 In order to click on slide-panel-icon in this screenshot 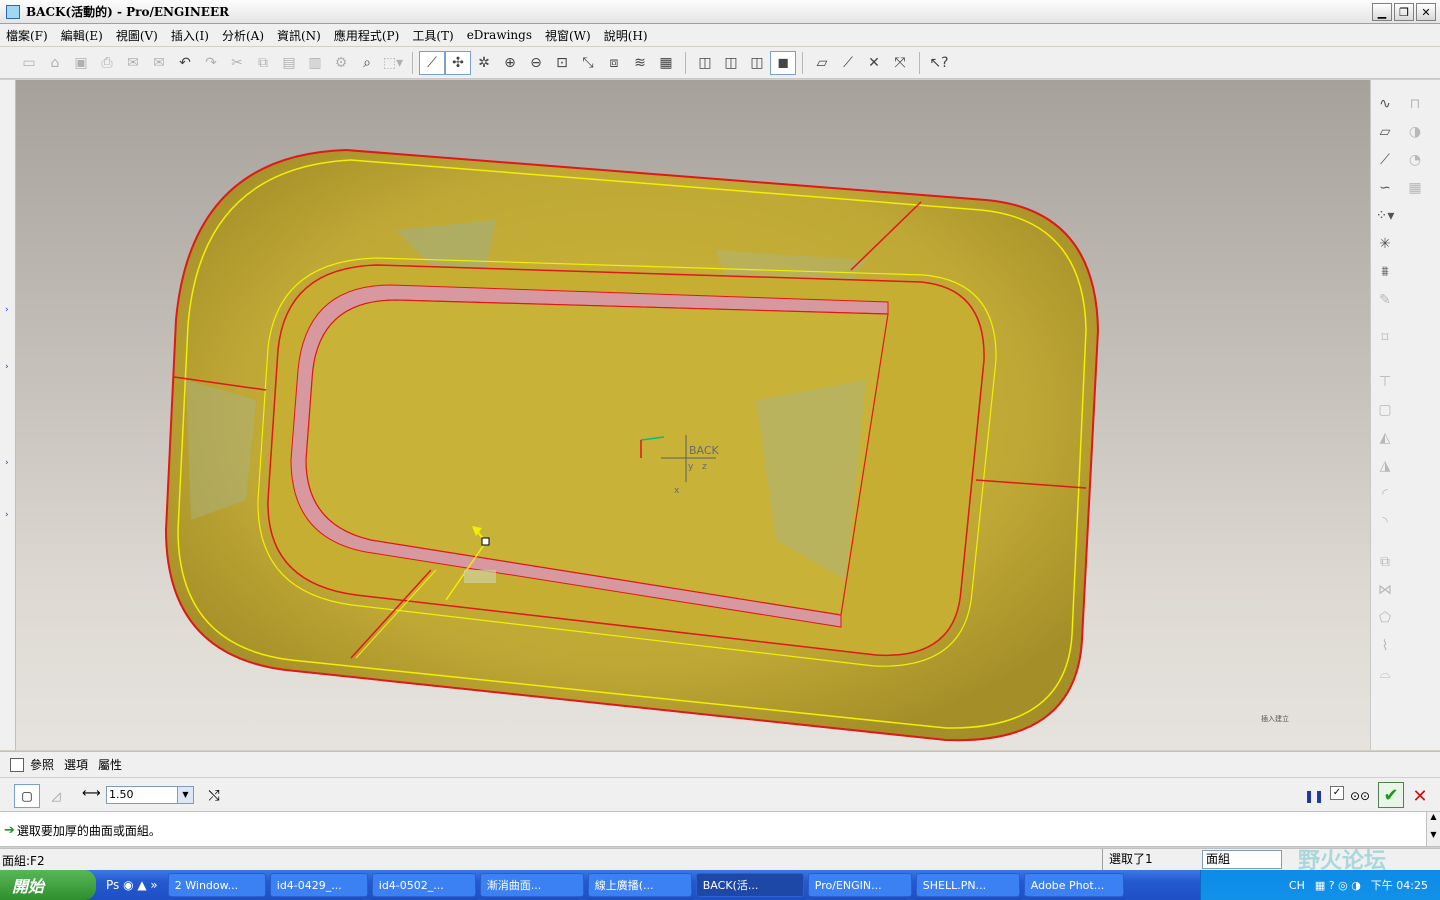, I will do `click(17, 764)`.